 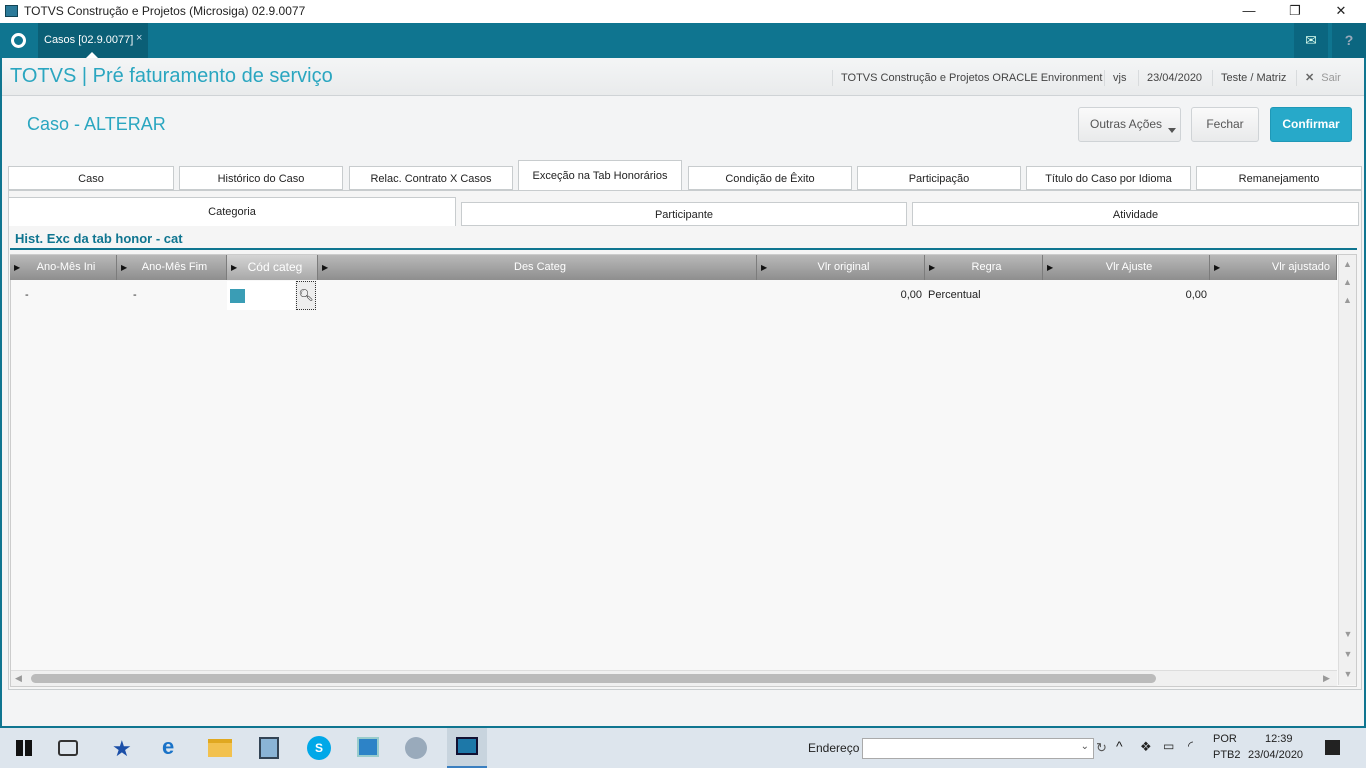 I want to click on tab-close-icon: ×, so click(x=139, y=38).